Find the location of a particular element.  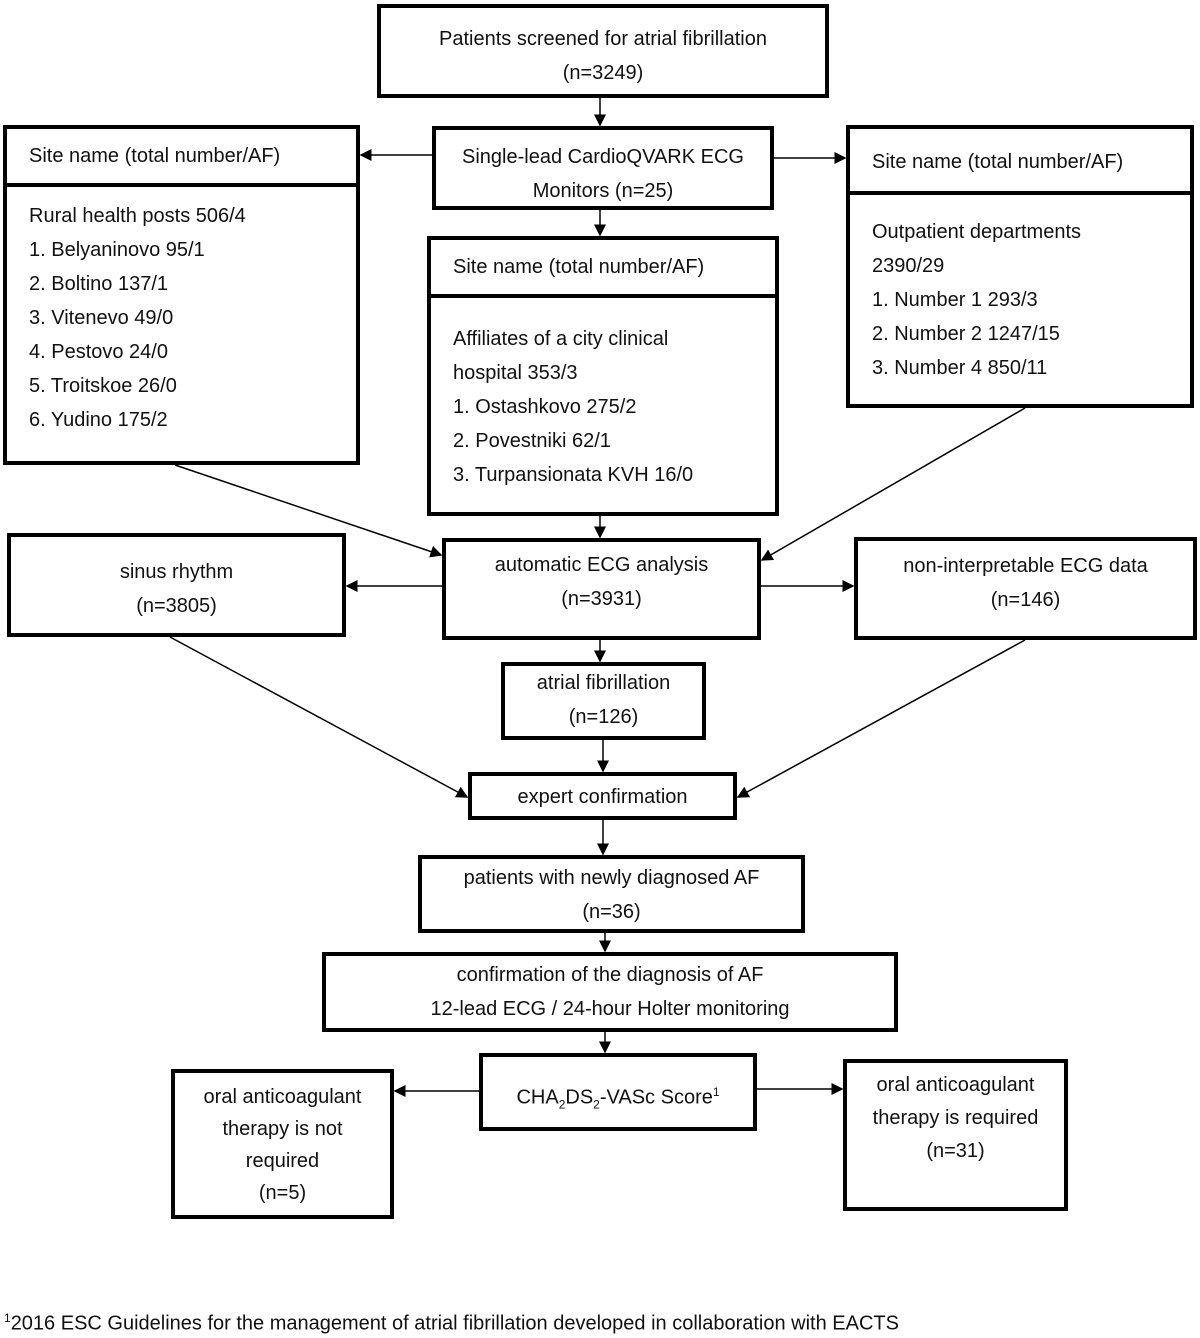

list-item: Outpatient departments is located at coordinates (977, 232).